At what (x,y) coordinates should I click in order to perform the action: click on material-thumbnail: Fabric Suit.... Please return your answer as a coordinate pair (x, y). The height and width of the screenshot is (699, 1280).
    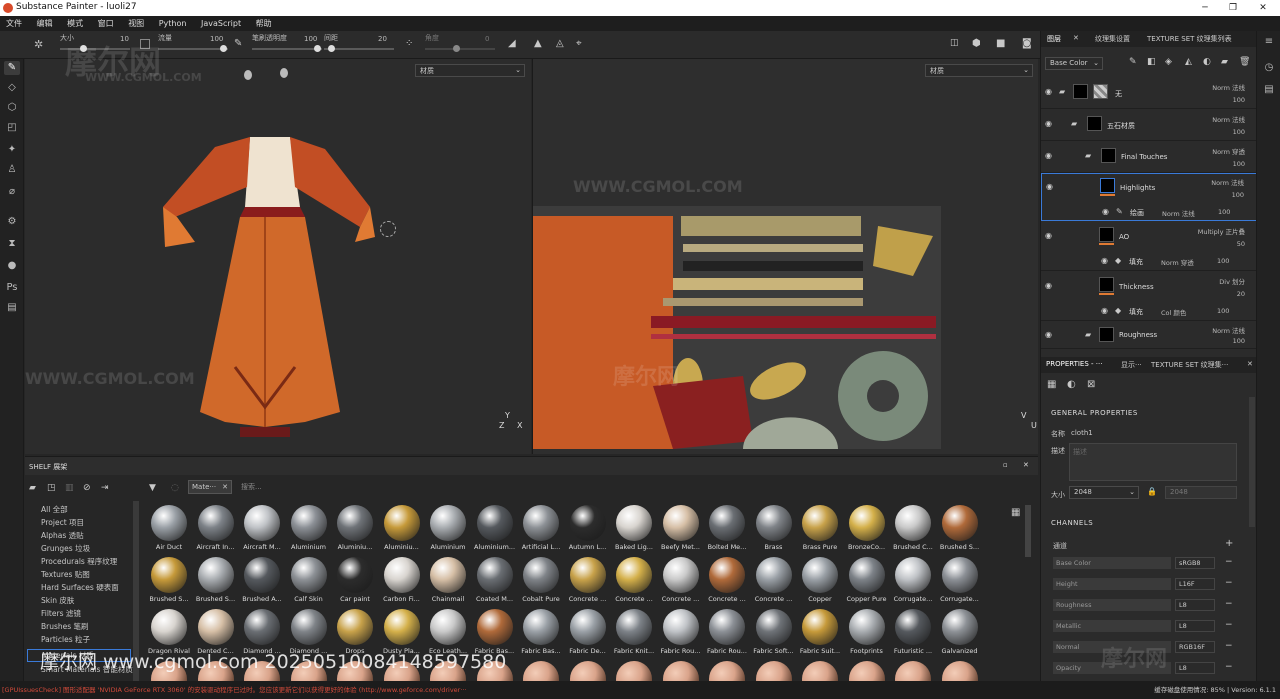
    Looking at the image, I should click on (820, 635).